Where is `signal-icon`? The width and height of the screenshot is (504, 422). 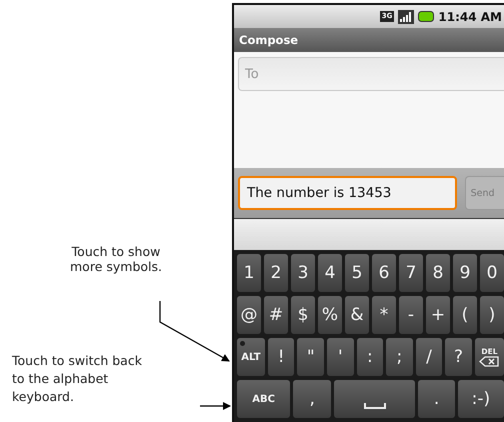
signal-icon is located at coordinates (406, 17).